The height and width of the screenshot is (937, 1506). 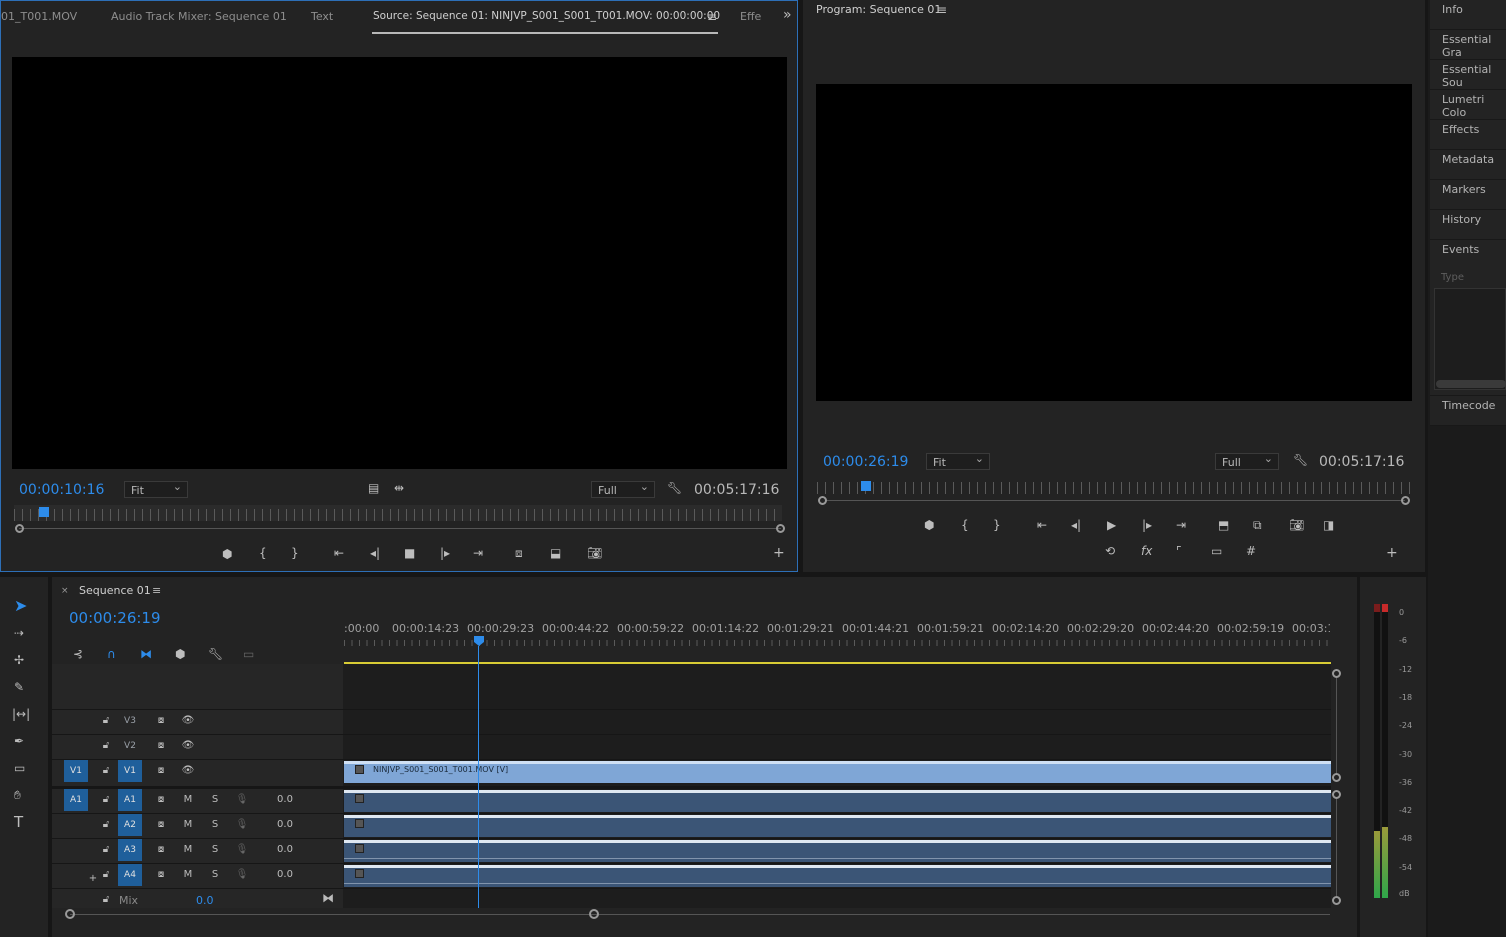 What do you see at coordinates (1470, 339) in the screenshot?
I see `events-list` at bounding box center [1470, 339].